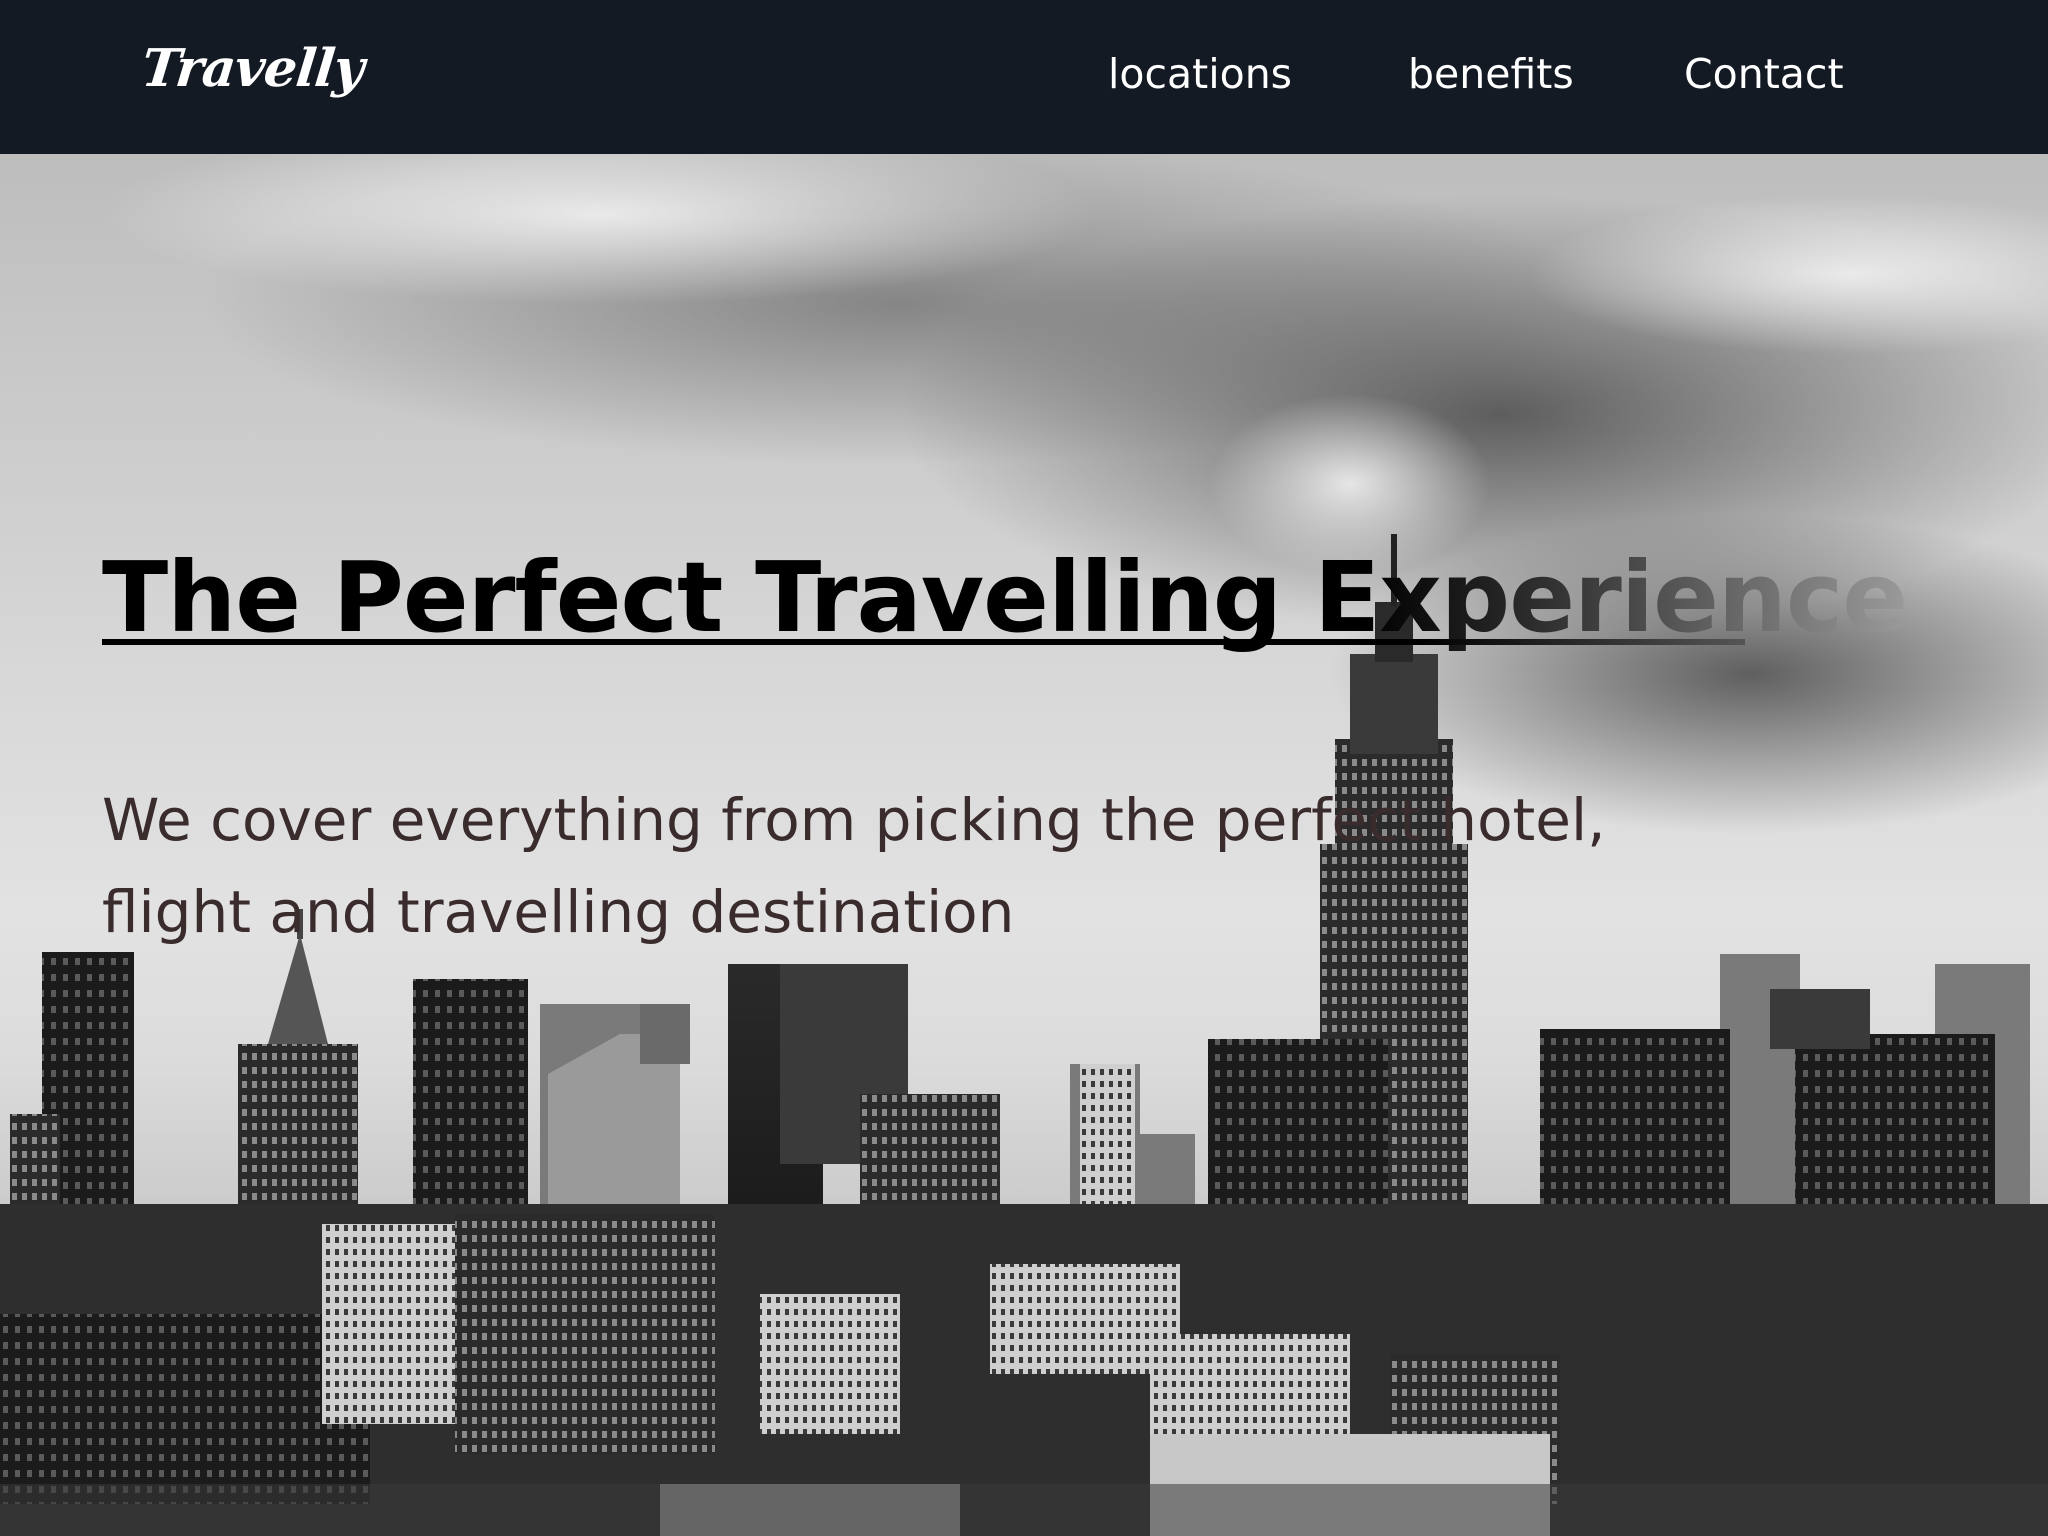 Image resolution: width=2048 pixels, height=1536 pixels. I want to click on hero-title-underline, so click(923, 642).